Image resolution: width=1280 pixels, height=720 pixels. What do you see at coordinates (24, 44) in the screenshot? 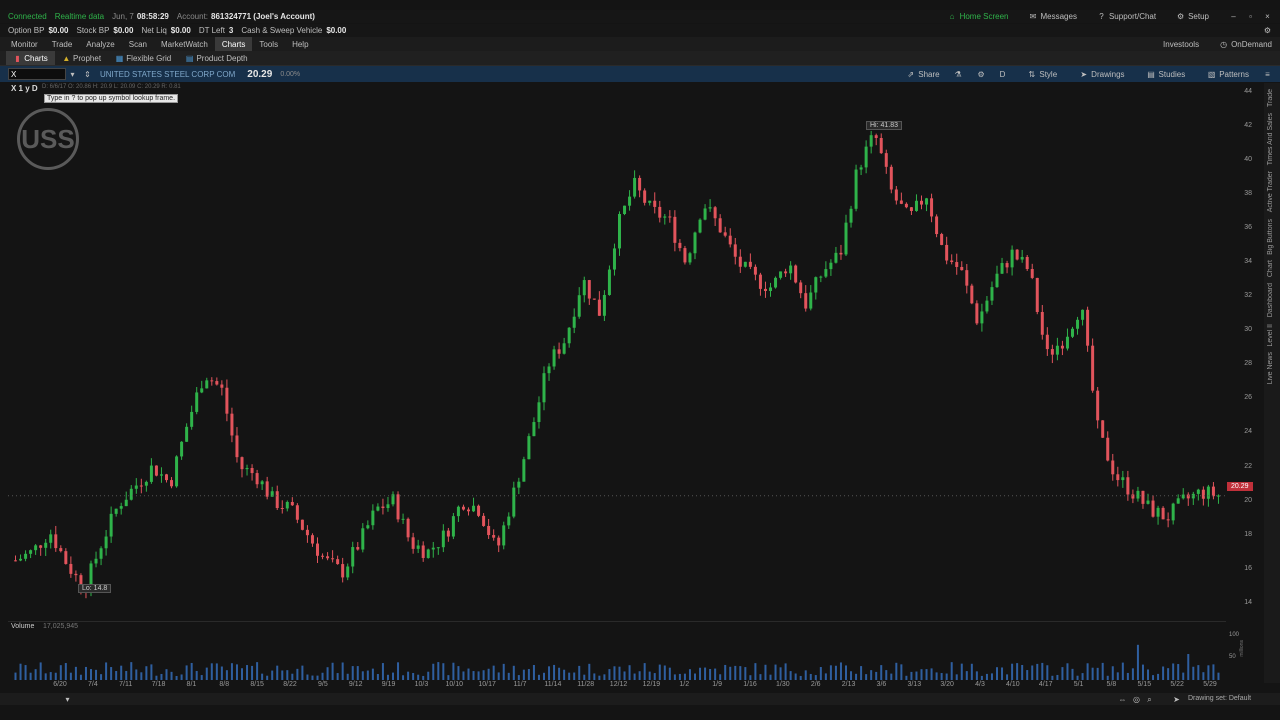
I see `tab-monitor: Monitor` at bounding box center [24, 44].